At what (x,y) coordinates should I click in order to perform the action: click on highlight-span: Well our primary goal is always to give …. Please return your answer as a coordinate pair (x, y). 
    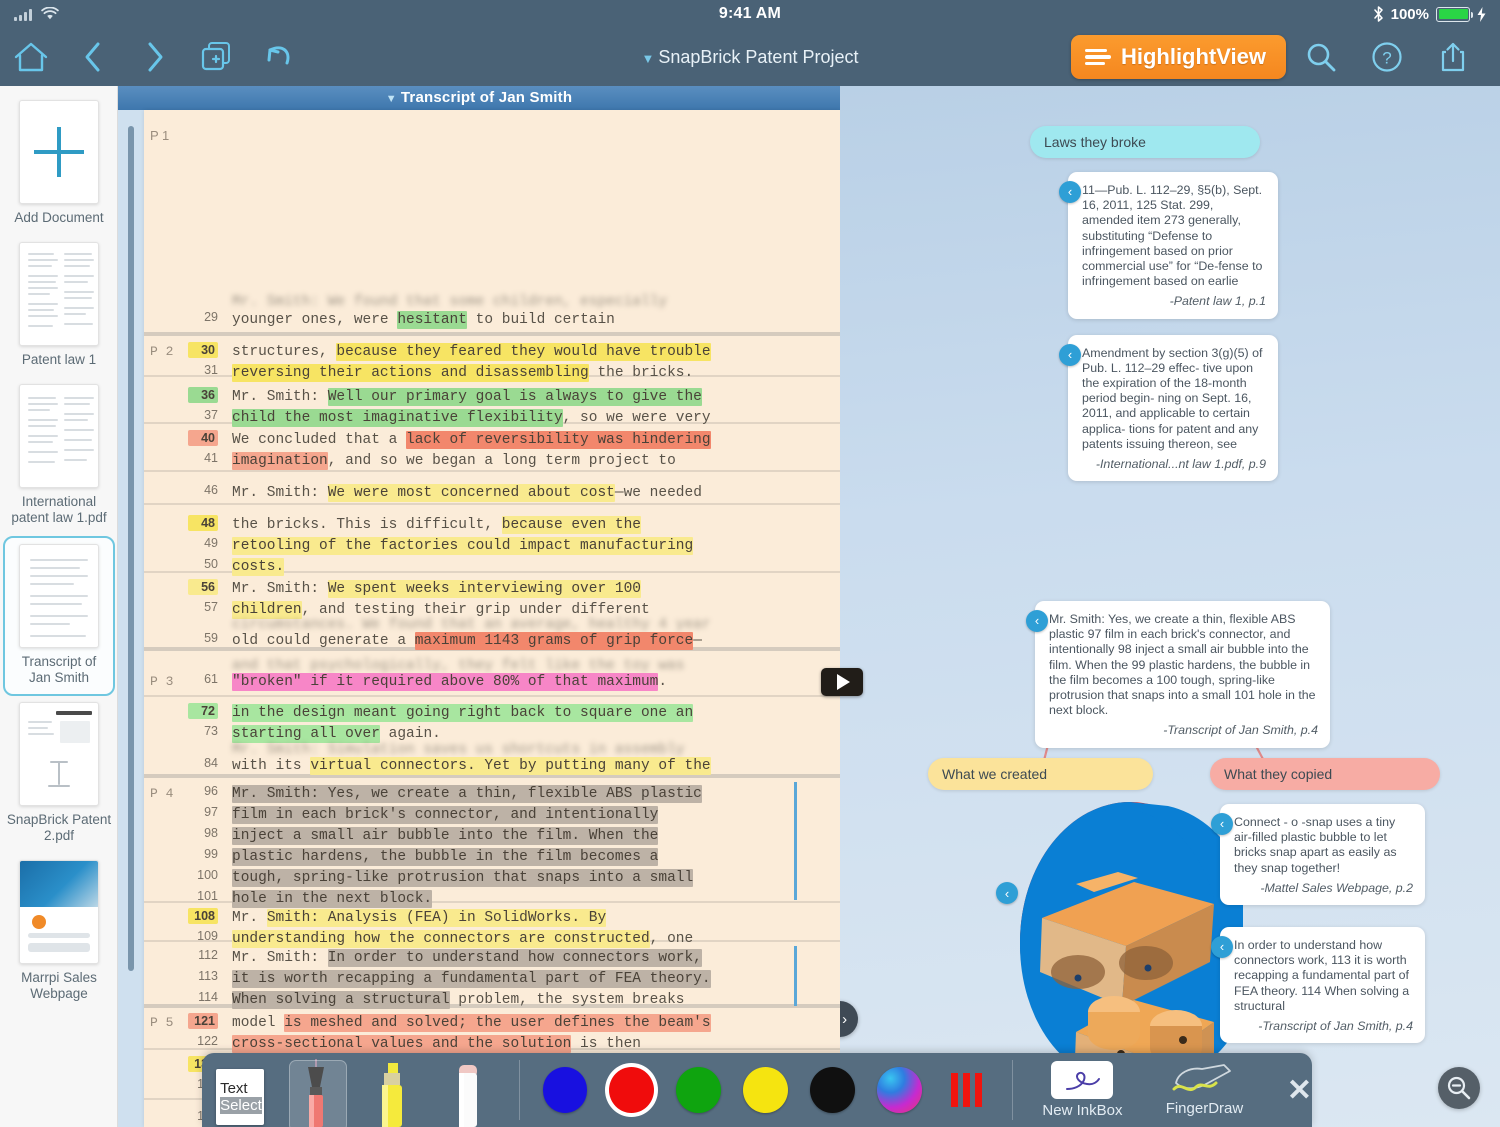
    Looking at the image, I should click on (514, 397).